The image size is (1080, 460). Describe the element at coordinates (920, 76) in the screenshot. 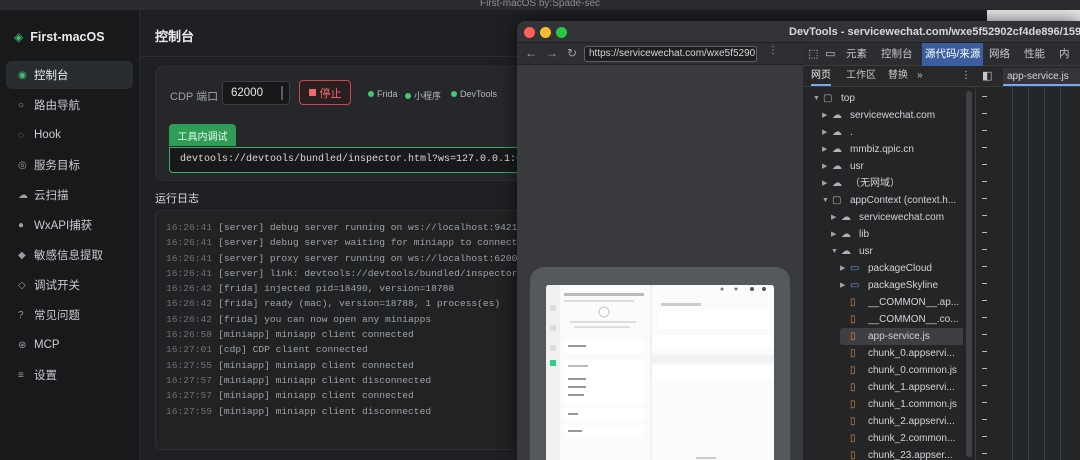

I see `subtab-more: »` at that location.